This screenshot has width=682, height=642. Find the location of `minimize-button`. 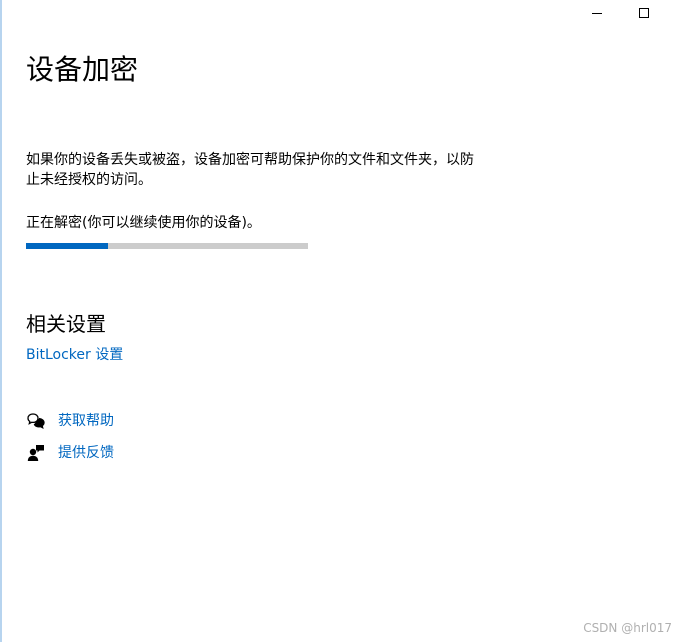

minimize-button is located at coordinates (597, 13).